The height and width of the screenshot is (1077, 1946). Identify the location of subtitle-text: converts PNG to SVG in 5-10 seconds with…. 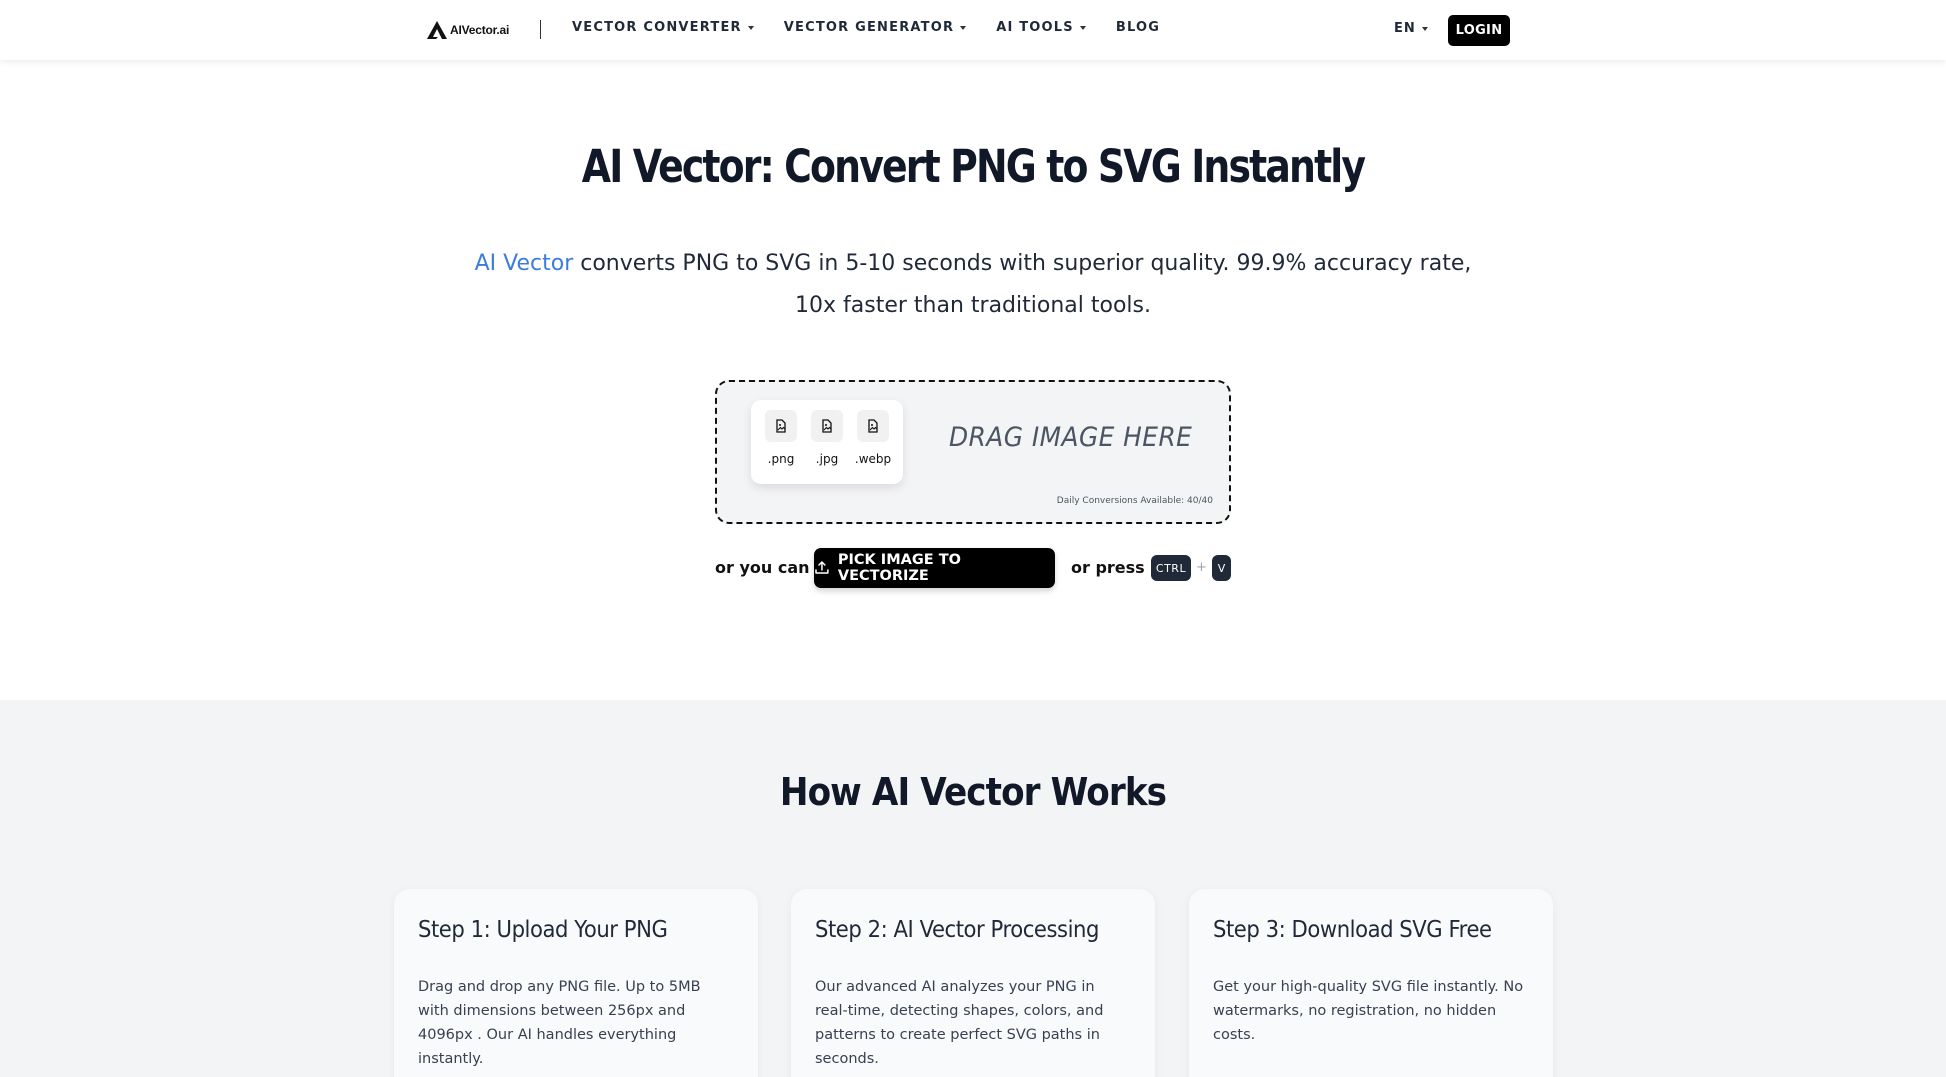
(1022, 284).